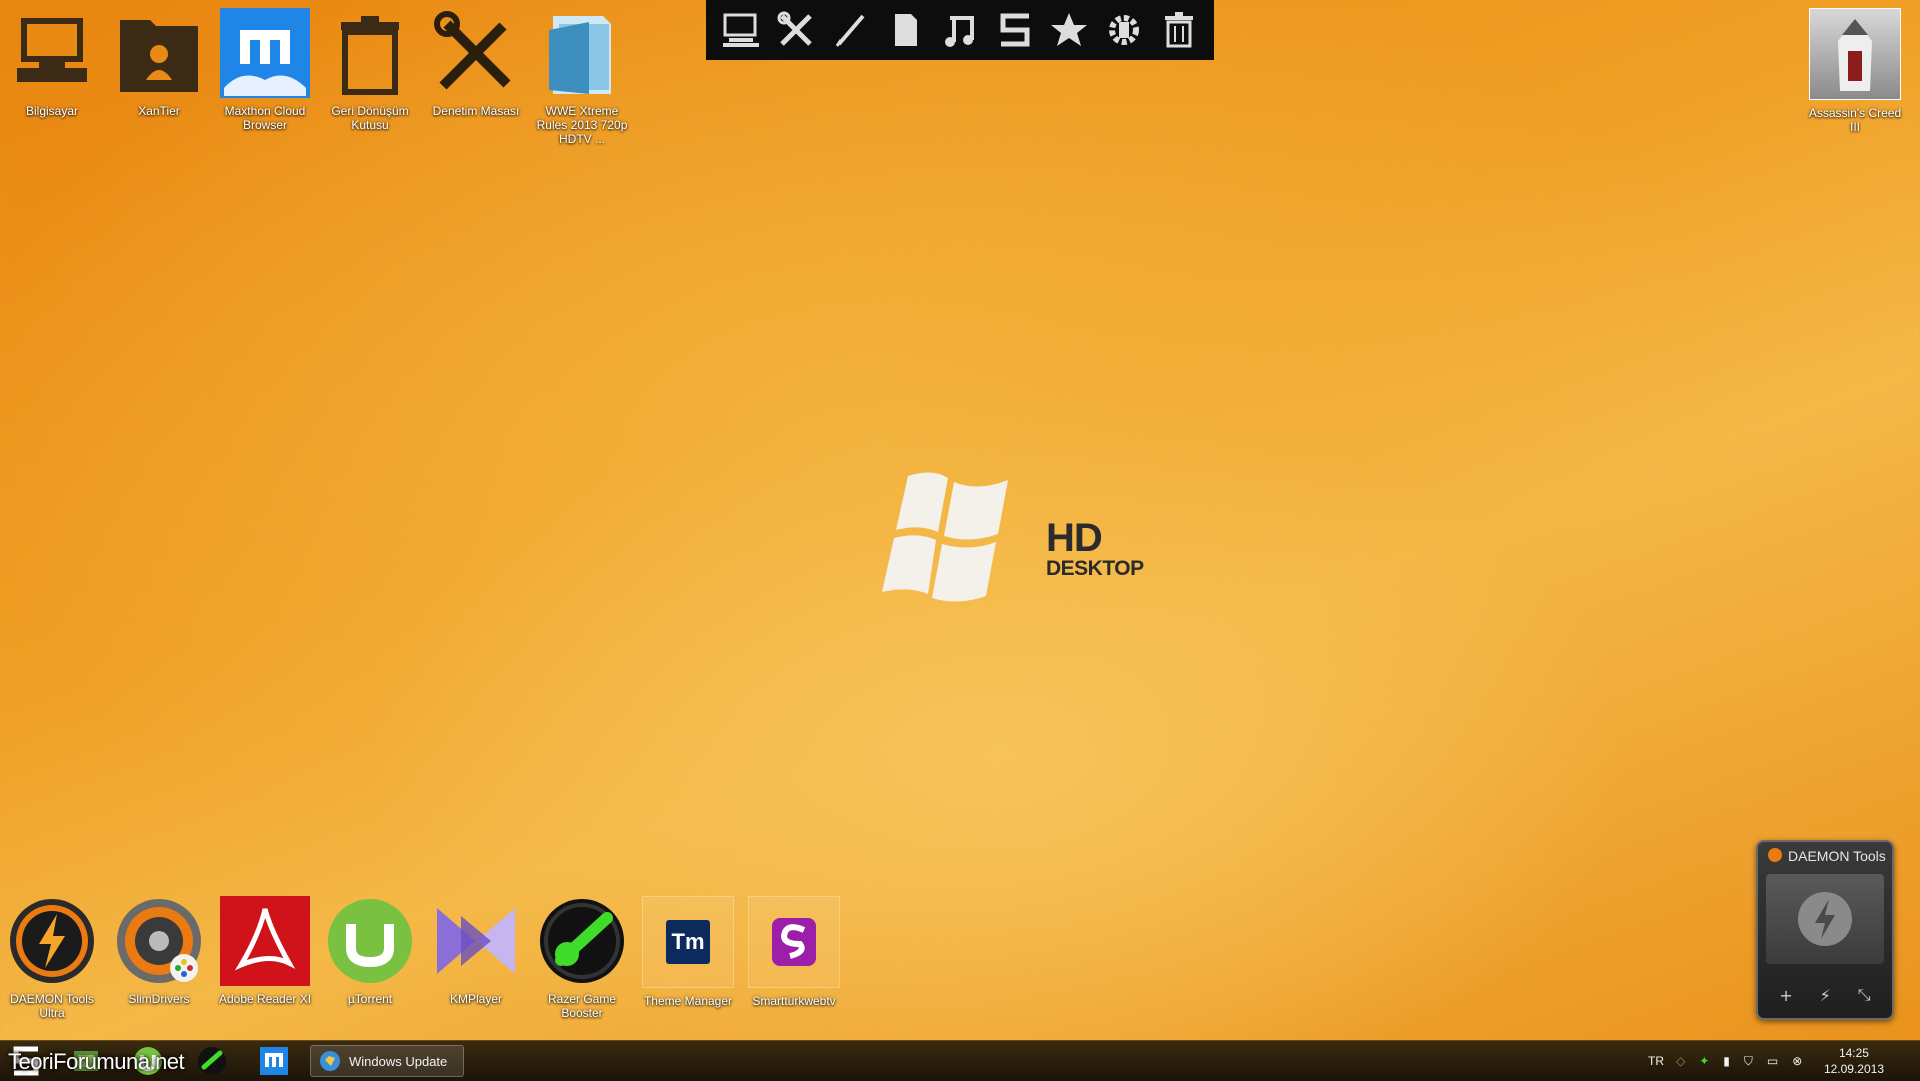 This screenshot has height=1081, width=1920. I want to click on desktop-icon-label: Geri Dönüşüm Kutusu, so click(370, 118).